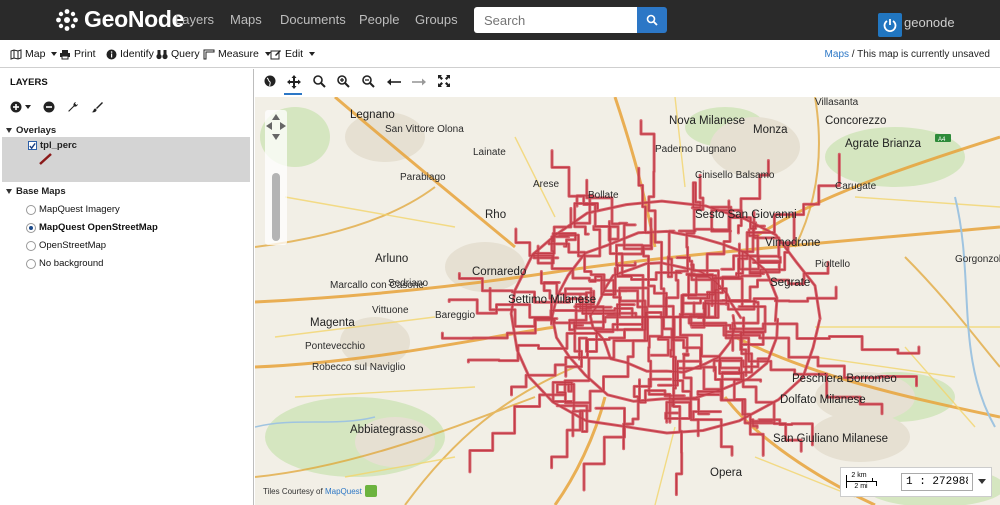 The image size is (1000, 505). What do you see at coordinates (185, 54) in the screenshot?
I see `query-label: Query` at bounding box center [185, 54].